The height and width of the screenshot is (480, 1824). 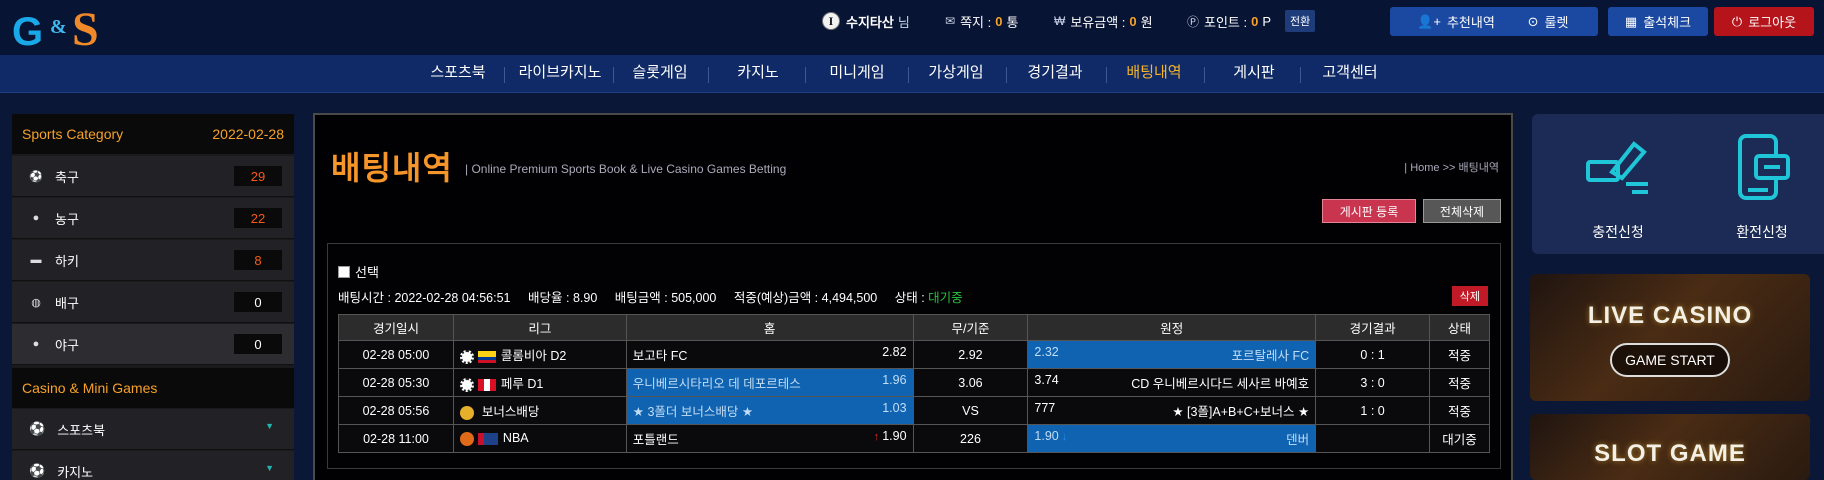 What do you see at coordinates (849, 298) in the screenshot?
I see `expected-amount: 4,494,500` at bounding box center [849, 298].